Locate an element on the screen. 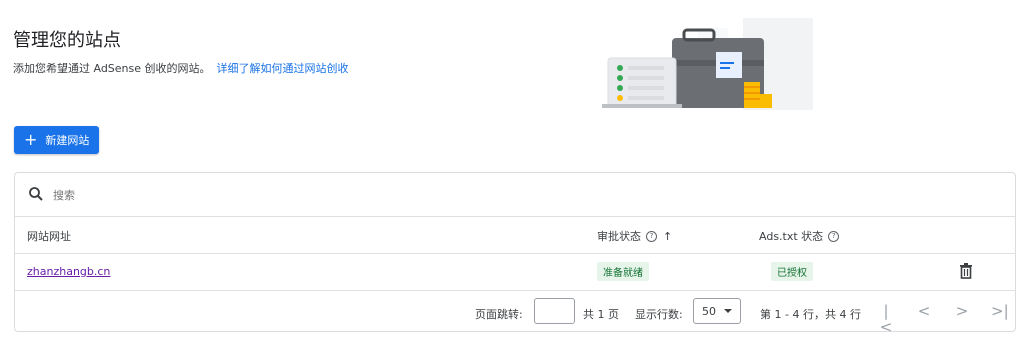 The height and width of the screenshot is (349, 1024). first-page-icon: |< is located at coordinates (886, 319).